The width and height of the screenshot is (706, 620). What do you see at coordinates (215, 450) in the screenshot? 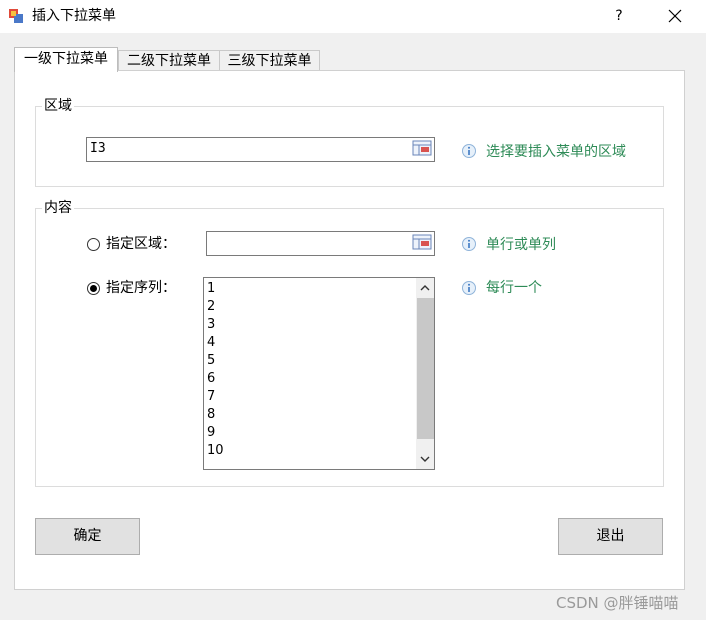
I see `sequence-line: 10` at bounding box center [215, 450].